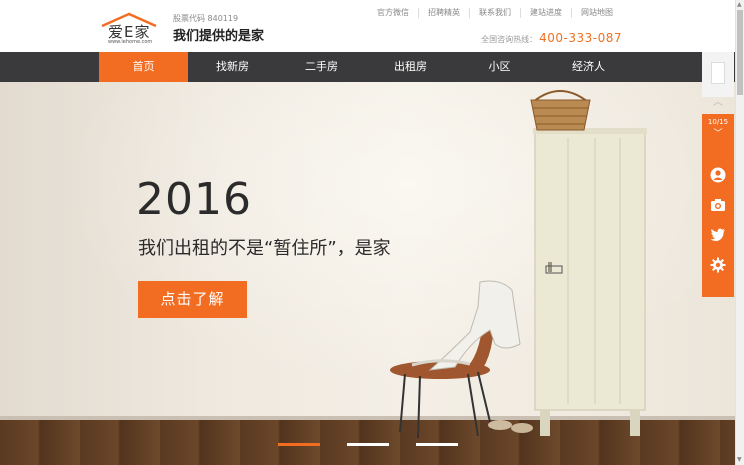 The width and height of the screenshot is (744, 465). I want to click on nav-item-rentals: 出租房, so click(410, 67).